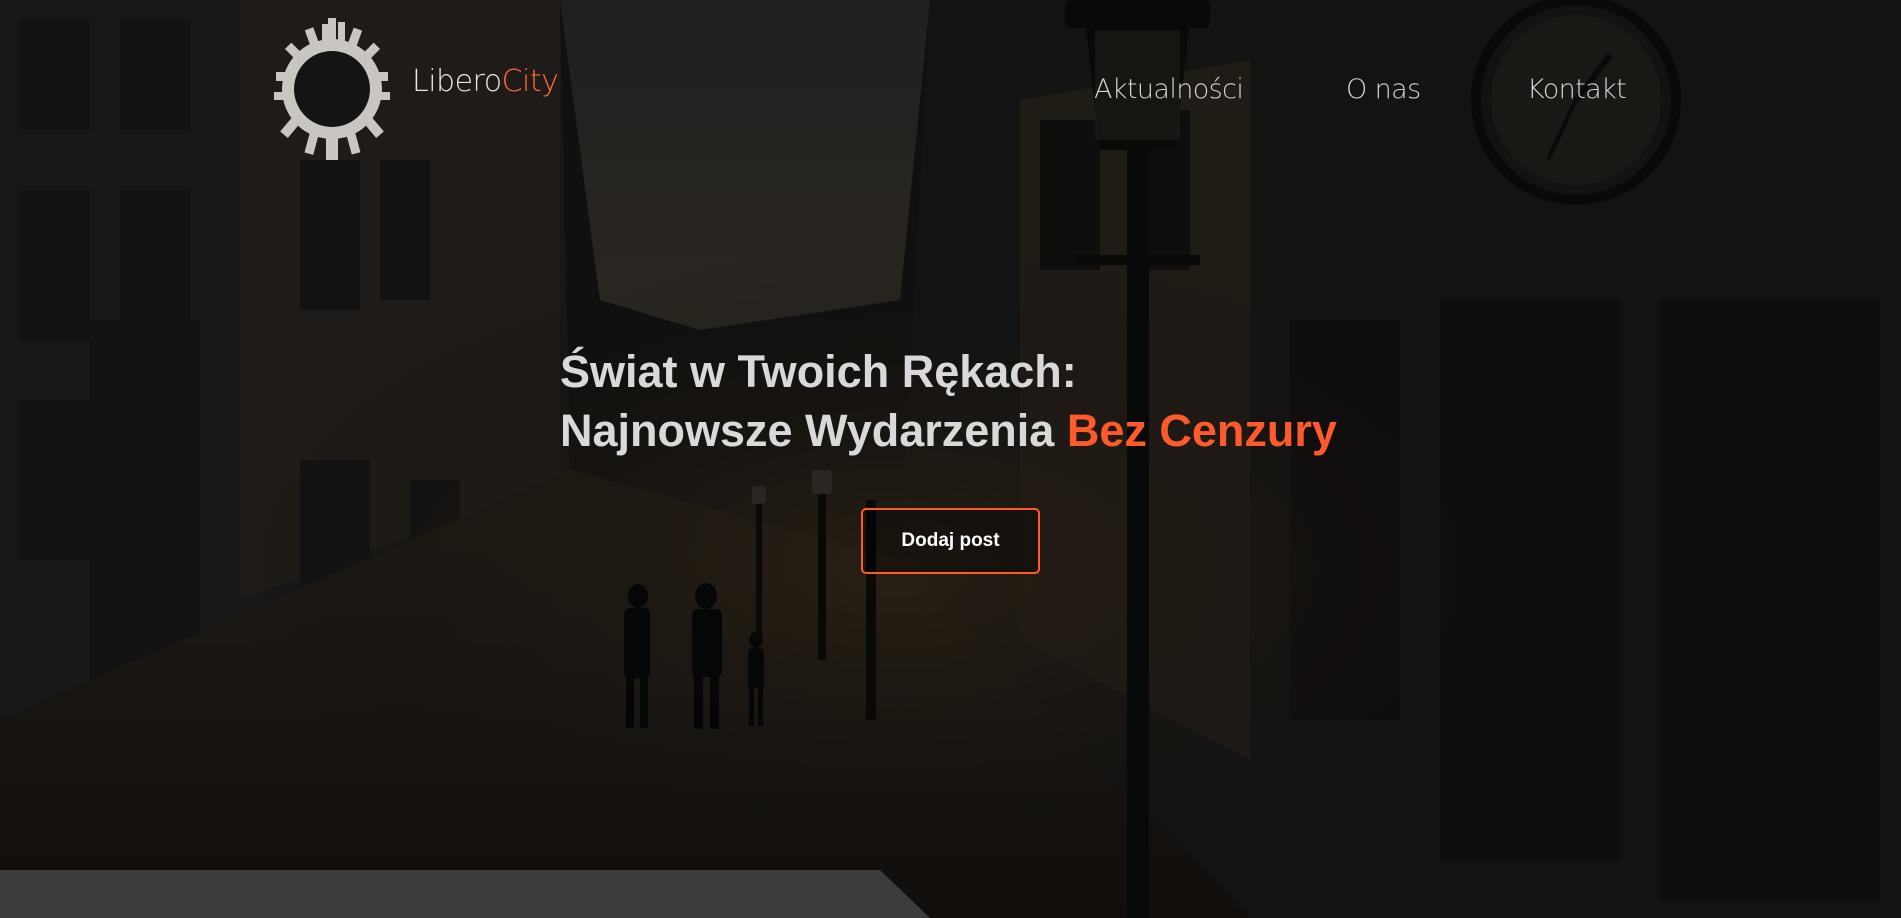 The height and width of the screenshot is (918, 1901). What do you see at coordinates (1201, 430) in the screenshot?
I see `headline-accent: Bez Cenzury` at bounding box center [1201, 430].